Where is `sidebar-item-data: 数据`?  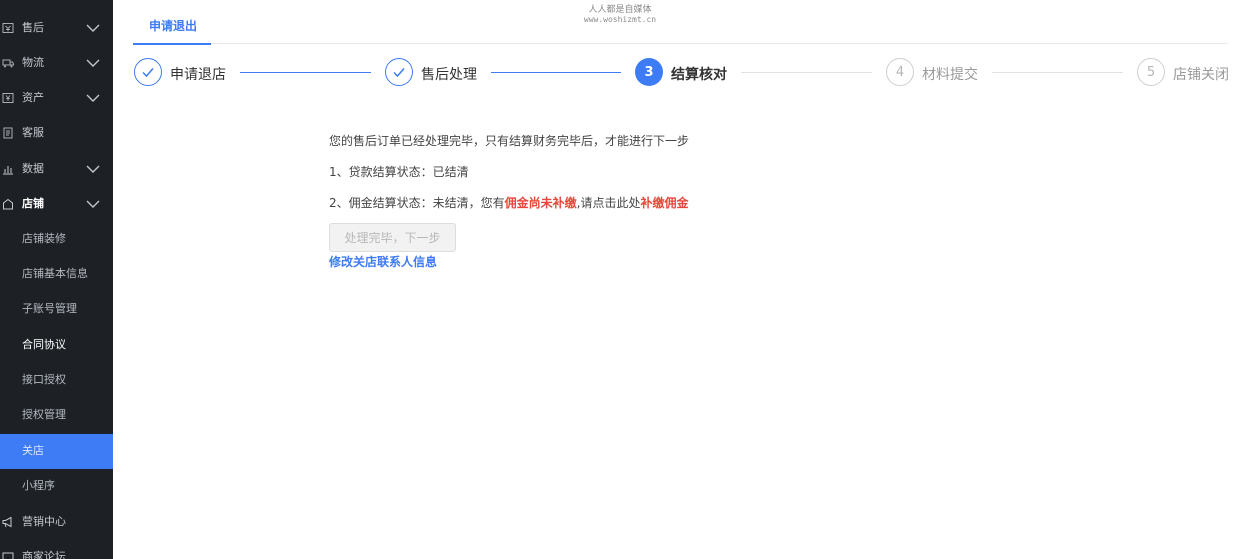
sidebar-item-data: 数据 is located at coordinates (56, 169).